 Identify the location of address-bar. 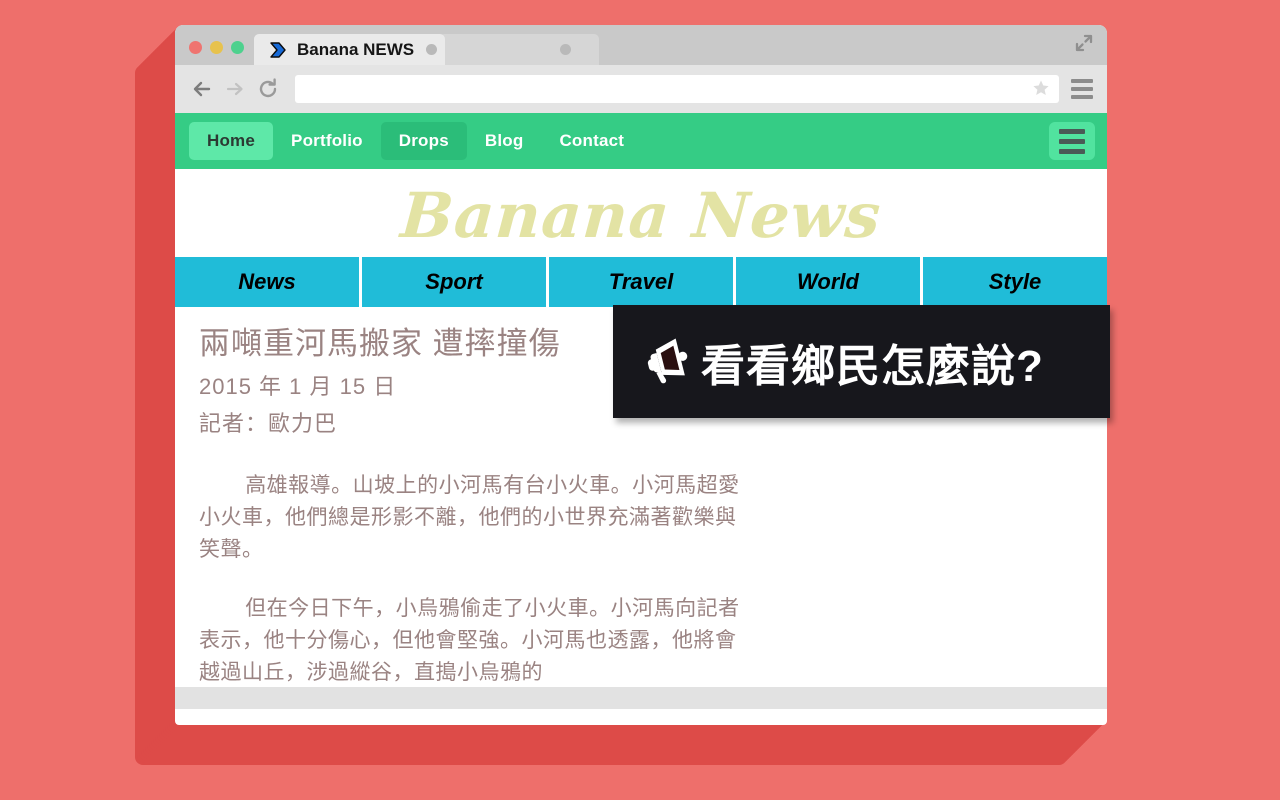
(677, 89).